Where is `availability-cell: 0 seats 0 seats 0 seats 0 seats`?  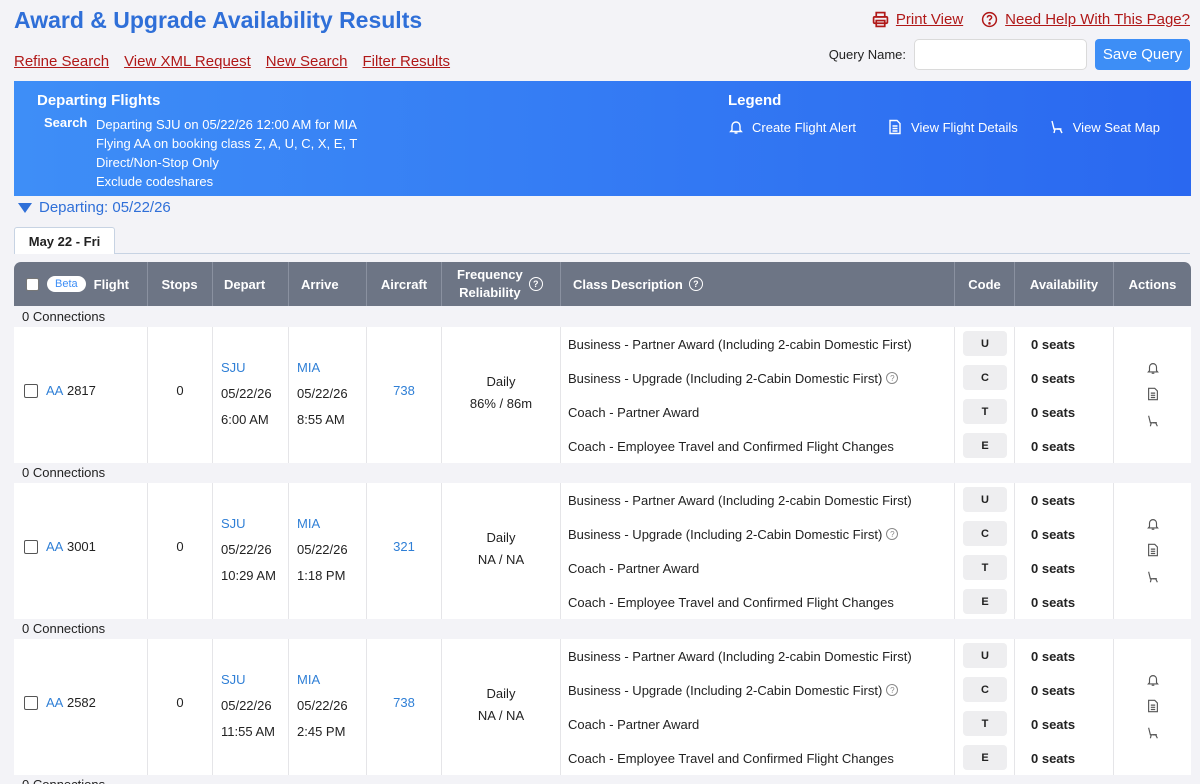
availability-cell: 0 seats 0 seats 0 seats 0 seats is located at coordinates (1063, 707).